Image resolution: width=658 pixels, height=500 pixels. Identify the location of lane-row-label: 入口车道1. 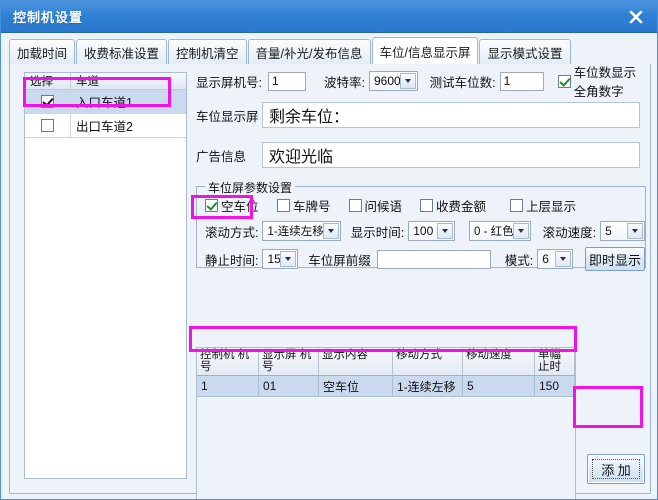
(104, 103).